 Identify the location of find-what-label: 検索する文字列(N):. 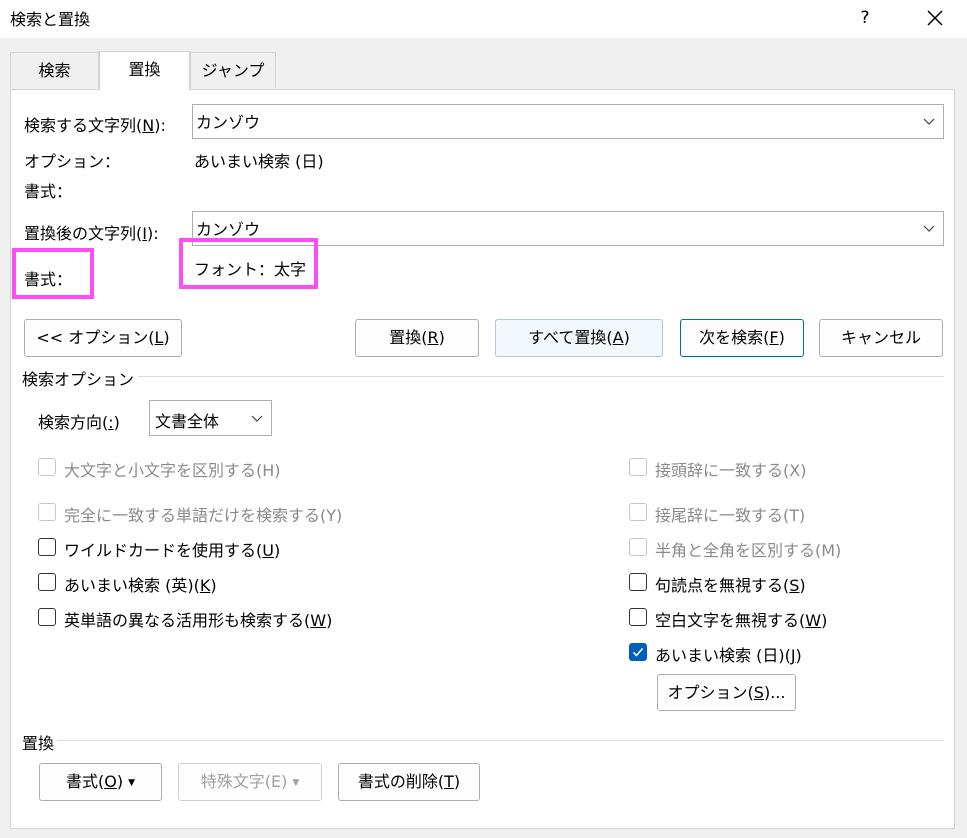
(95, 125).